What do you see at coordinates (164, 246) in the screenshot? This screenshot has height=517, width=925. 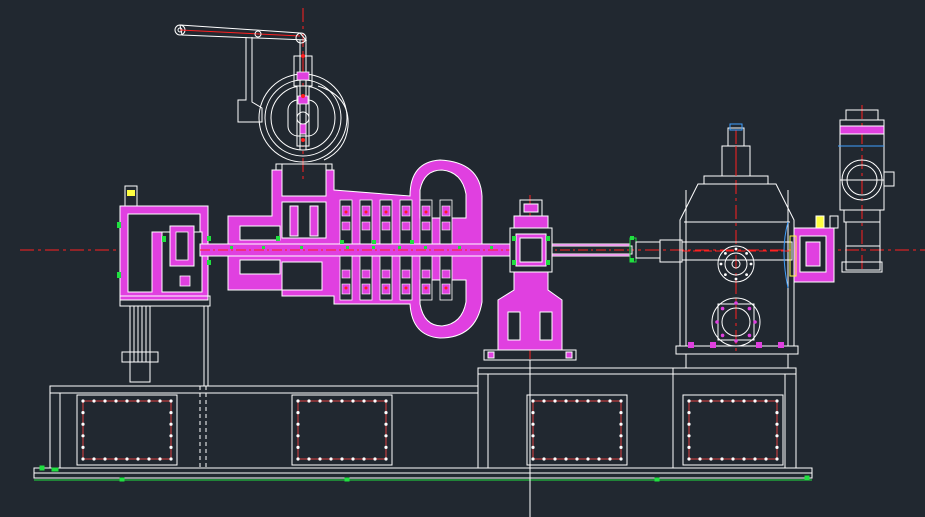 I see `coupling-housing` at bounding box center [164, 246].